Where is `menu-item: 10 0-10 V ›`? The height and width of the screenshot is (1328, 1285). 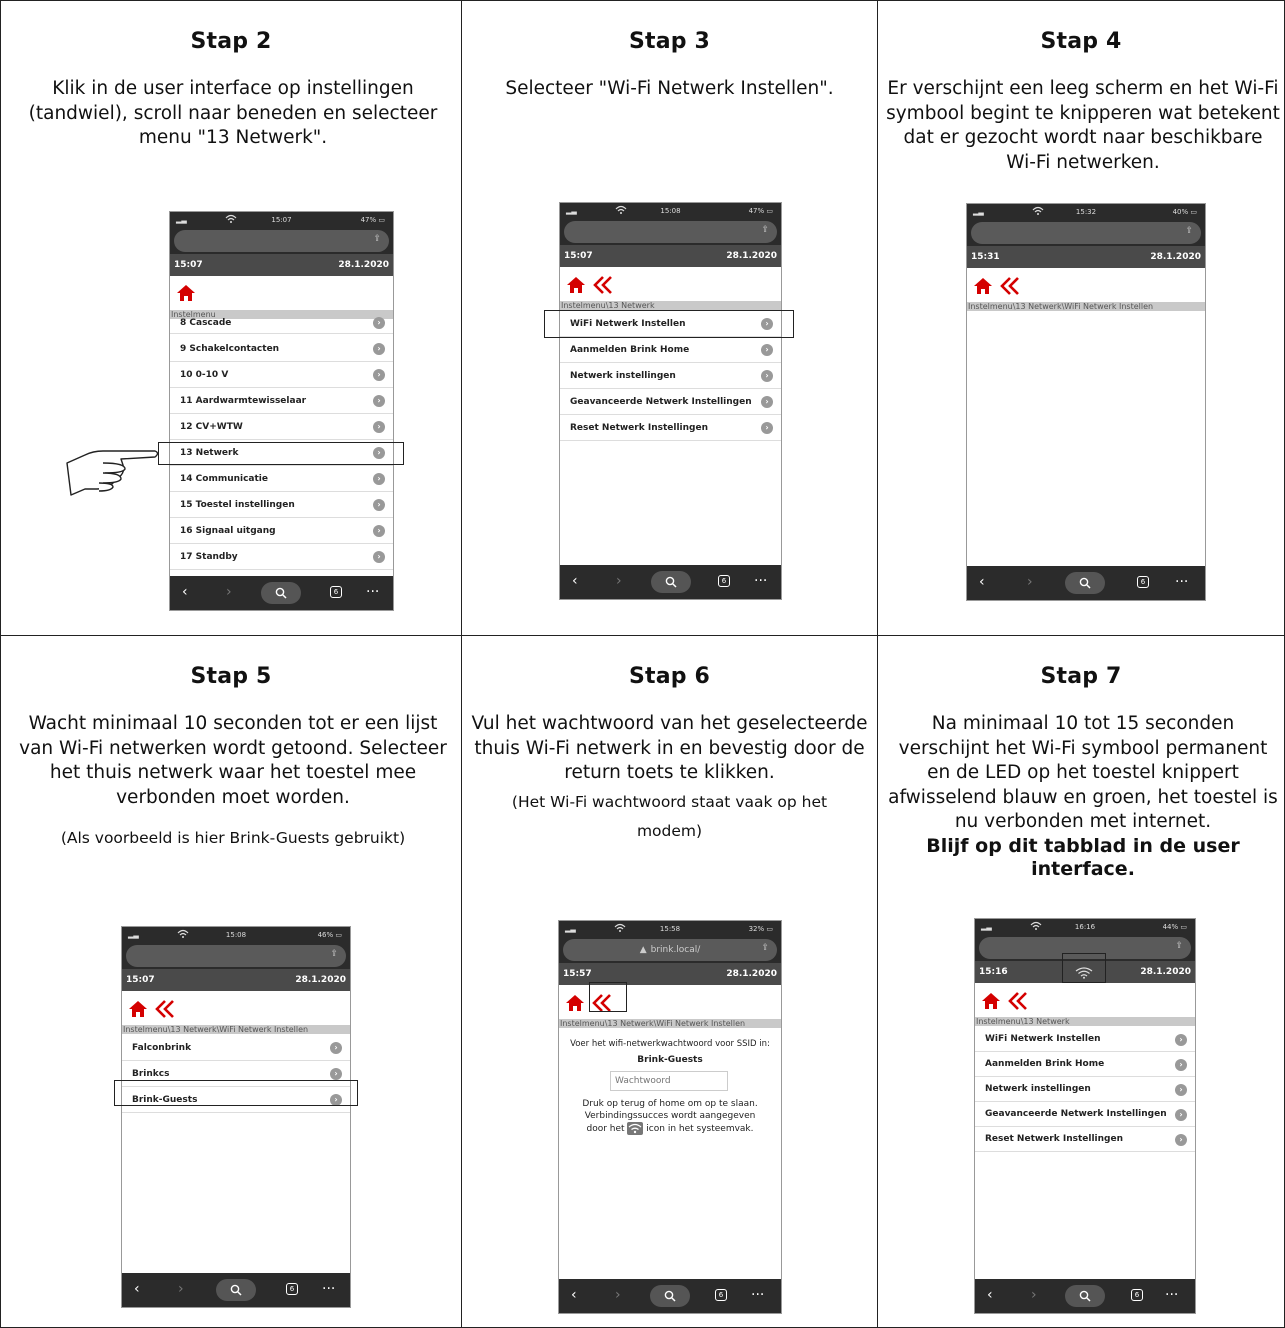 menu-item: 10 0-10 V › is located at coordinates (281, 375).